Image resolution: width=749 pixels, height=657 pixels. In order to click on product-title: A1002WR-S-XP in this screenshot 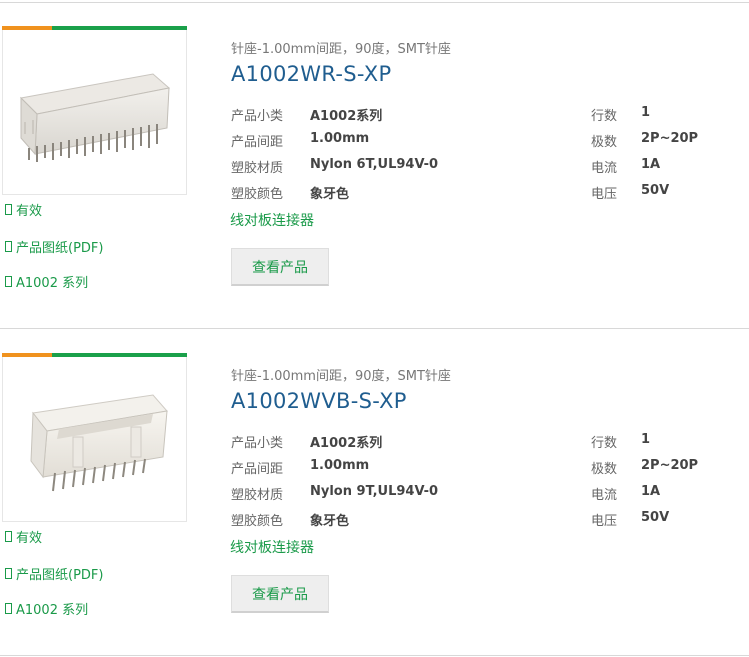, I will do `click(311, 74)`.